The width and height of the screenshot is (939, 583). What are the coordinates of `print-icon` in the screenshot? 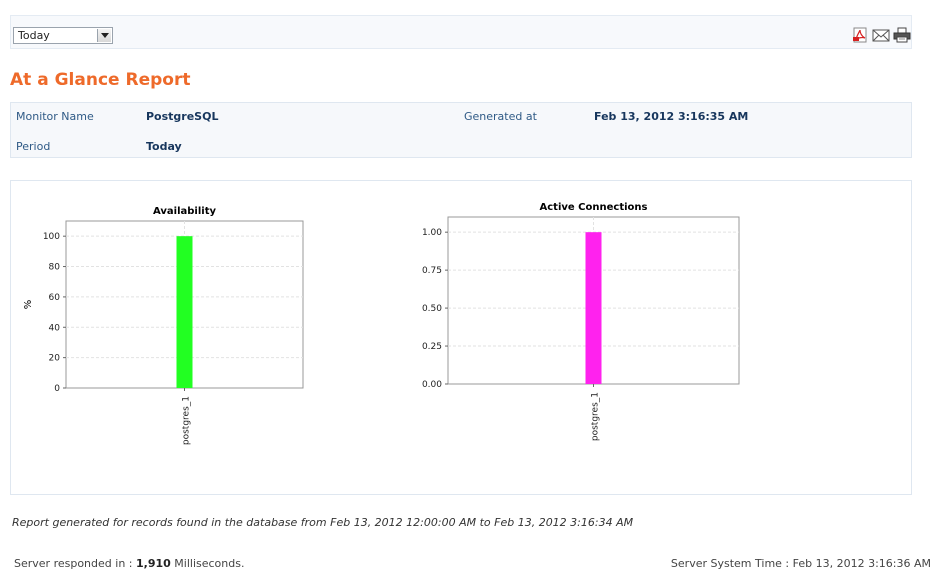 It's located at (902, 35).